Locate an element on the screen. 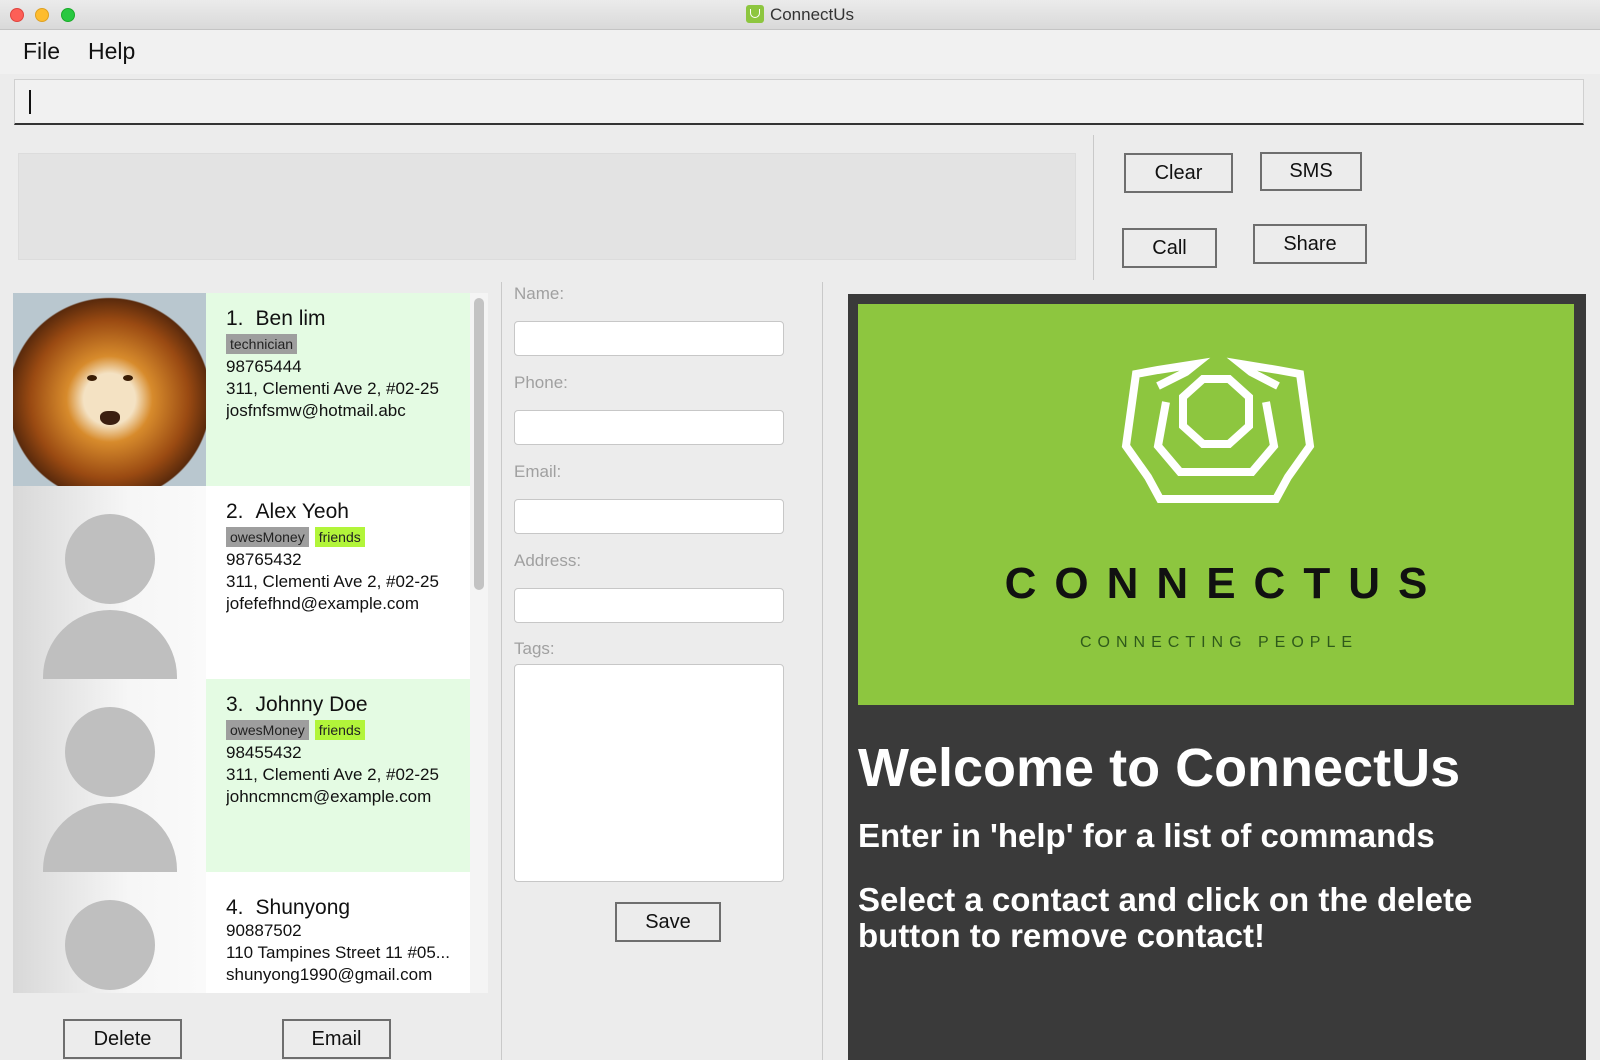 The height and width of the screenshot is (1060, 1600). menu-file: File is located at coordinates (41, 51).